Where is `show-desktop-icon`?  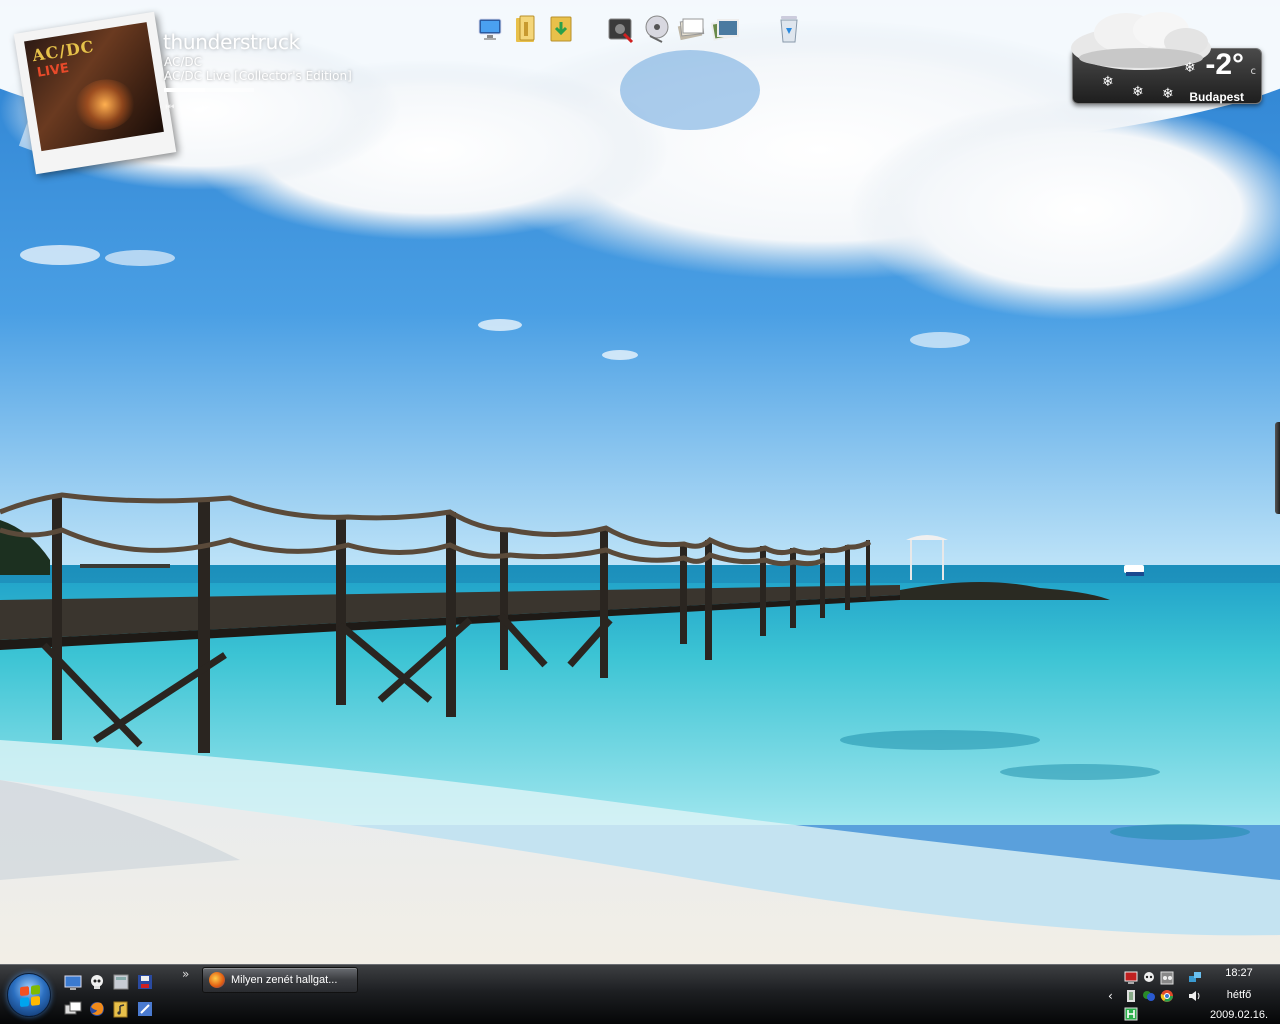 show-desktop-icon is located at coordinates (73, 982).